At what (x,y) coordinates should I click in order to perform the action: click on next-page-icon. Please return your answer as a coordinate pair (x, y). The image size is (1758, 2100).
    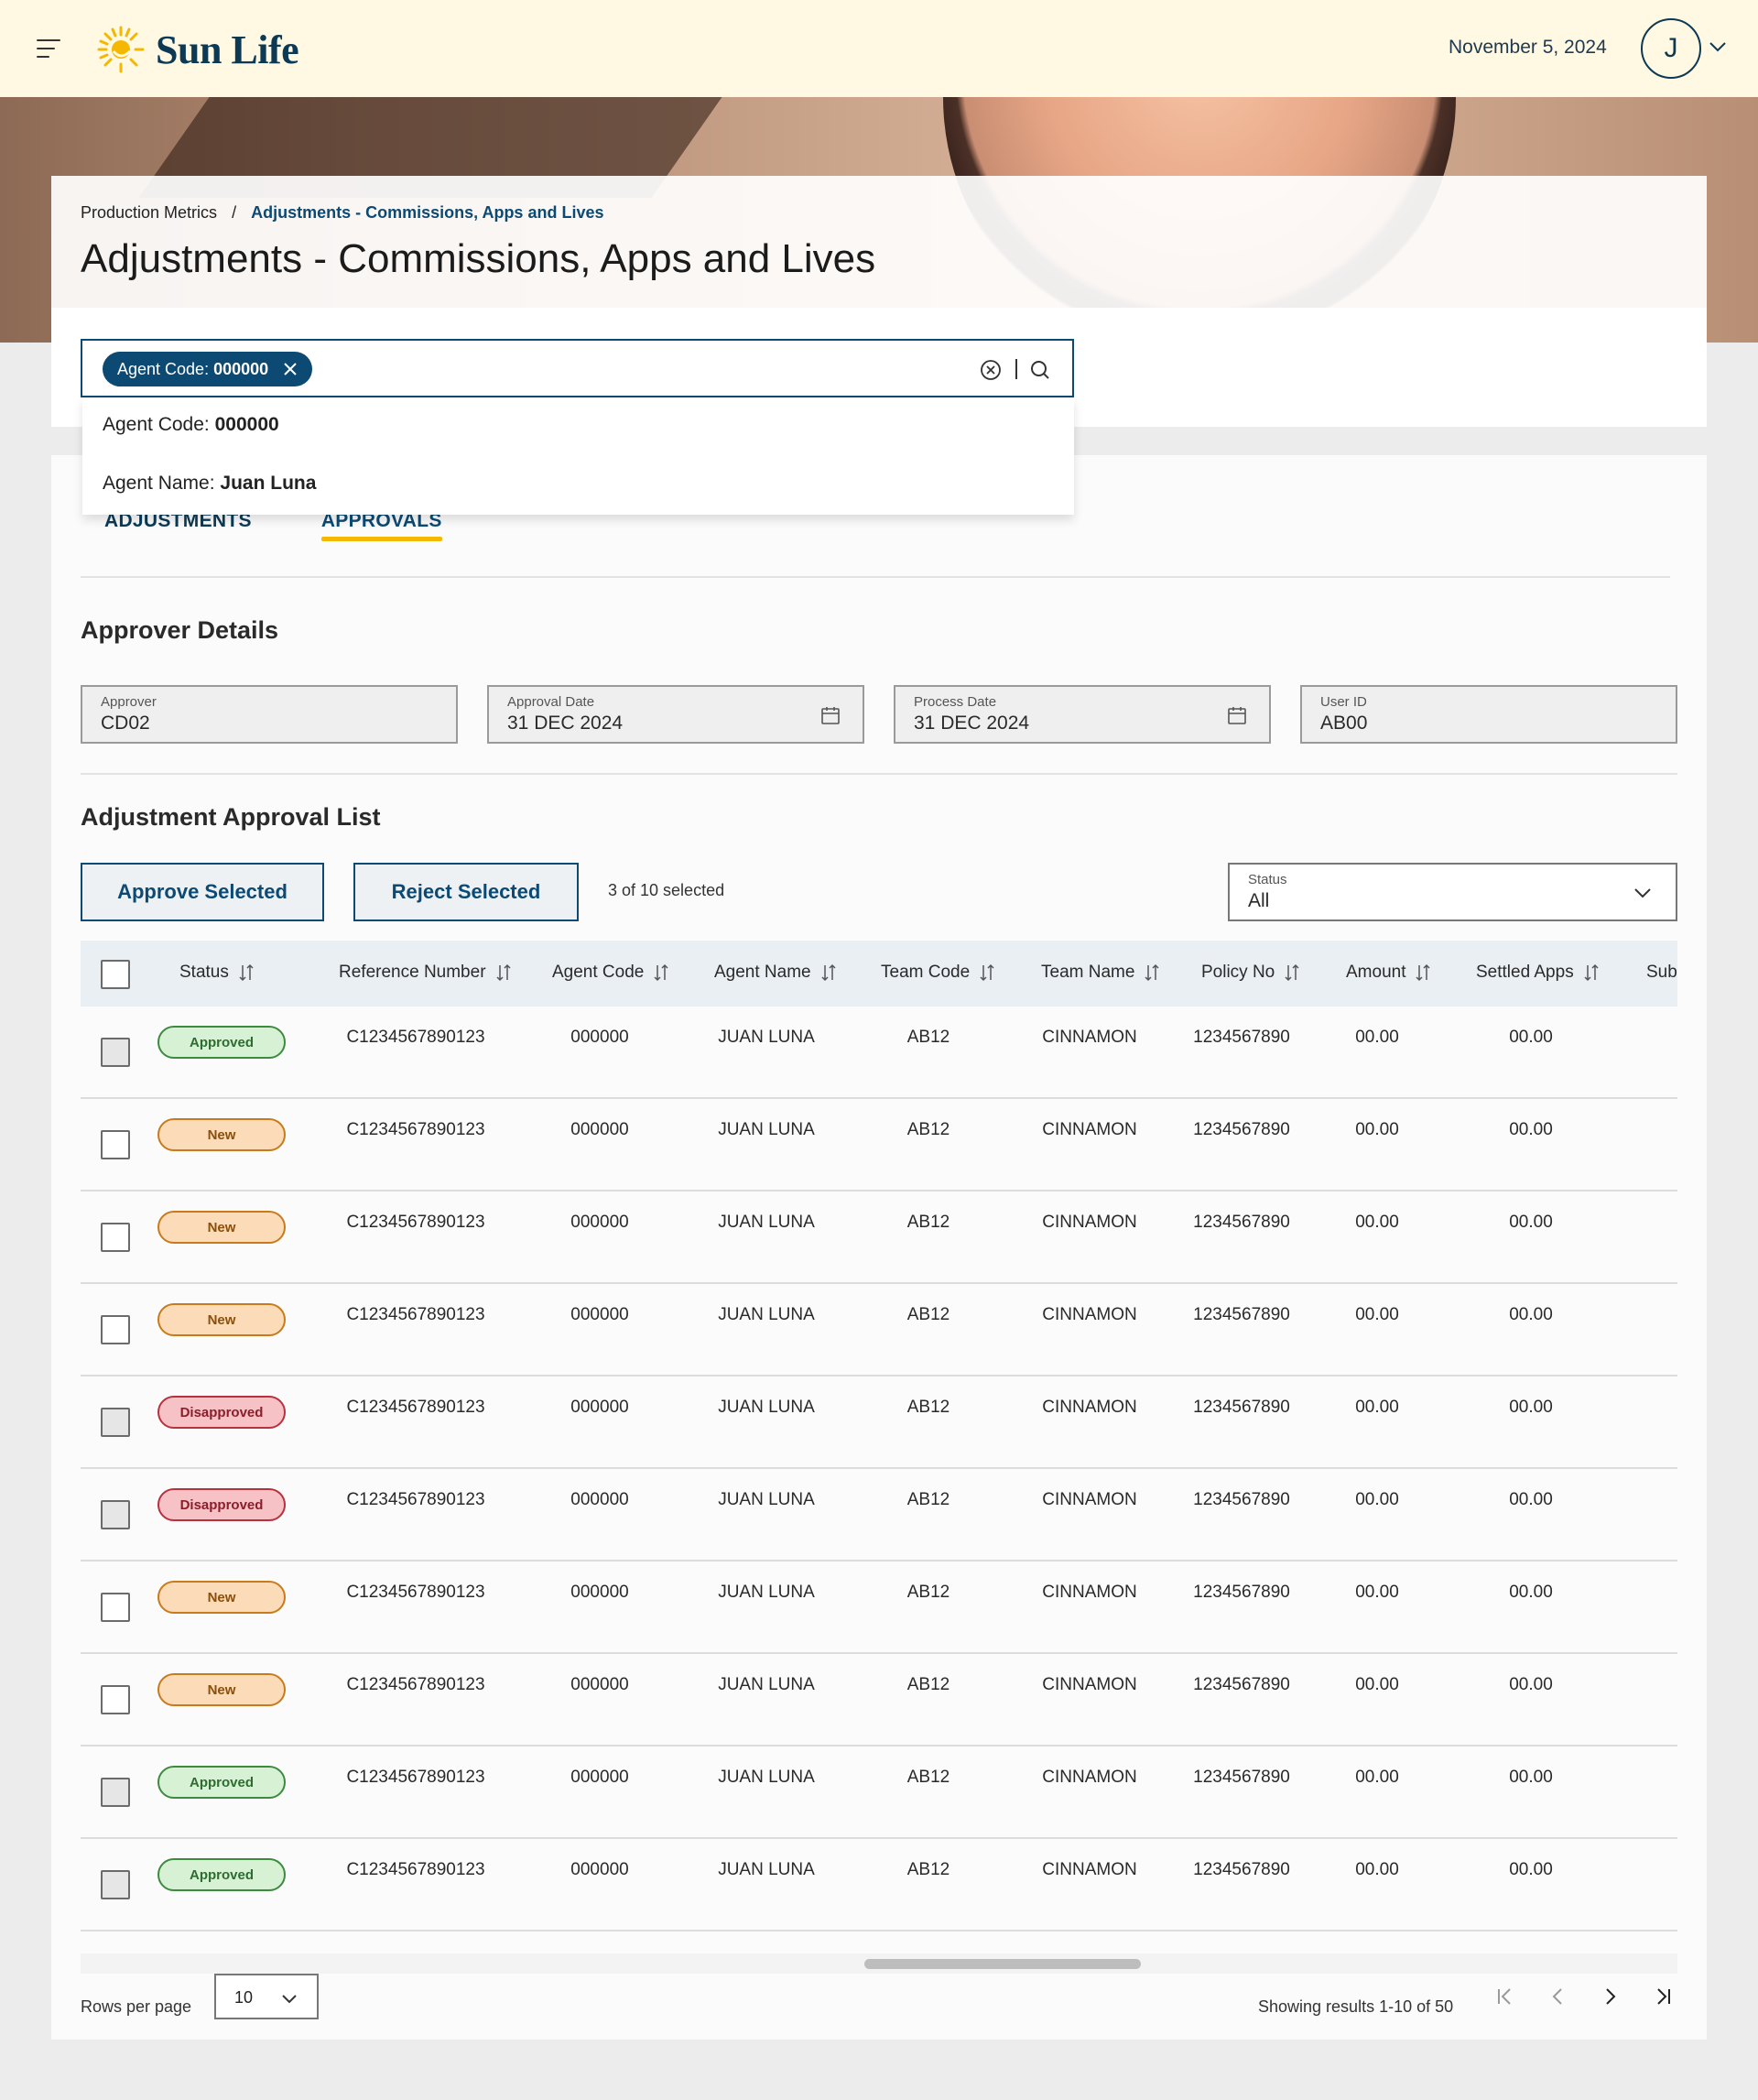
    Looking at the image, I should click on (1610, 1996).